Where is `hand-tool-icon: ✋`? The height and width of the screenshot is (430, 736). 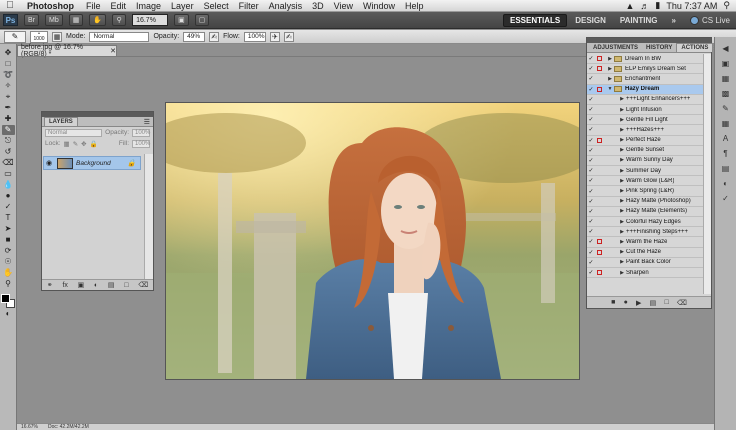 hand-tool-icon: ✋ is located at coordinates (8, 273).